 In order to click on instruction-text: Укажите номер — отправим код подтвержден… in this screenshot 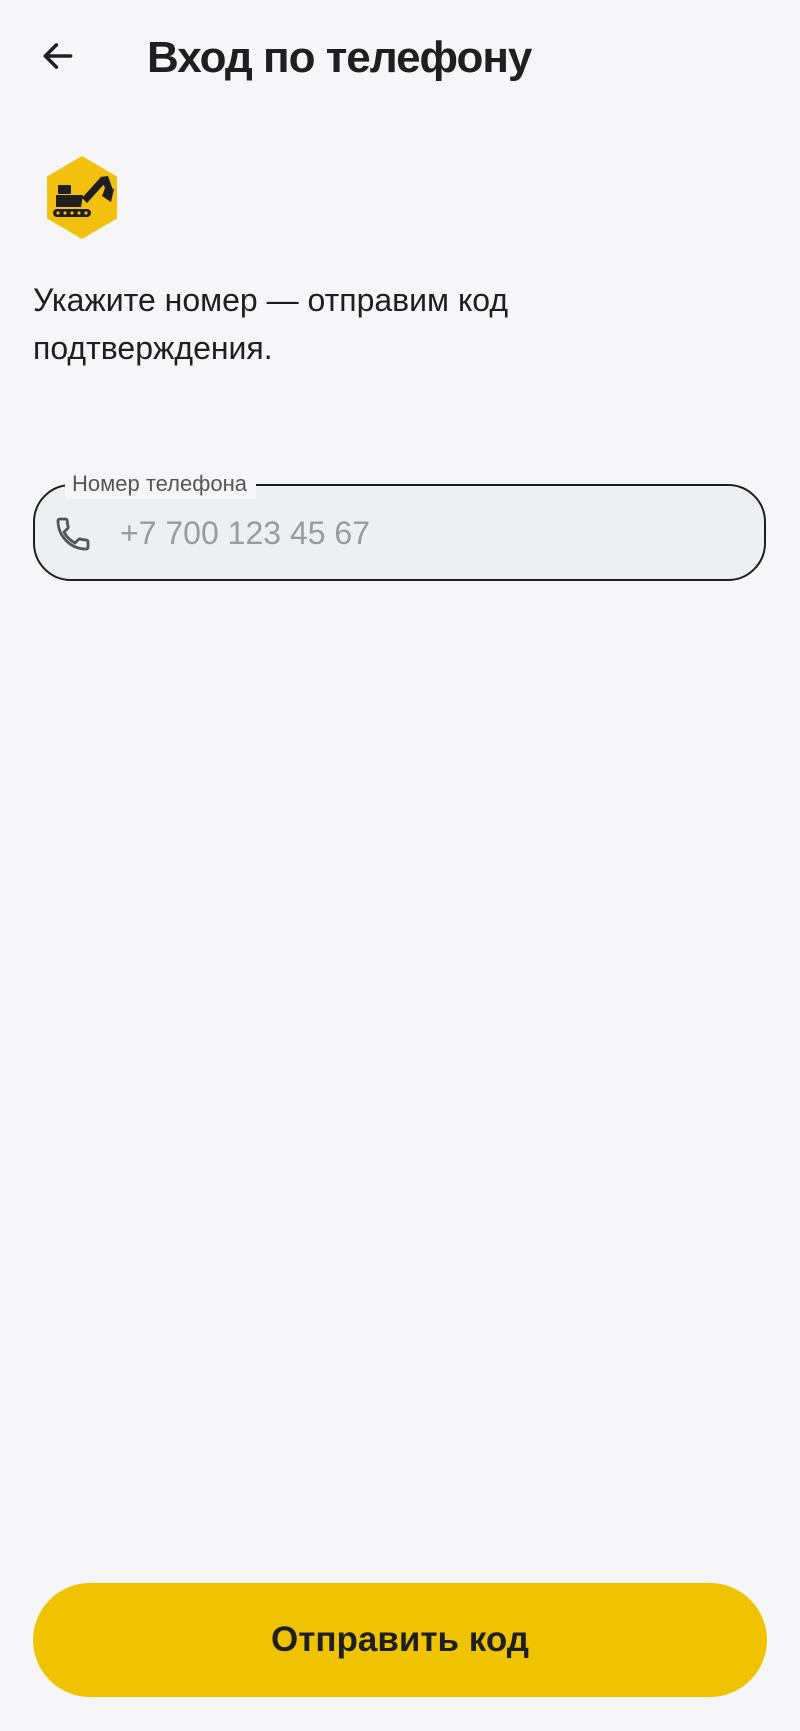, I will do `click(271, 324)`.